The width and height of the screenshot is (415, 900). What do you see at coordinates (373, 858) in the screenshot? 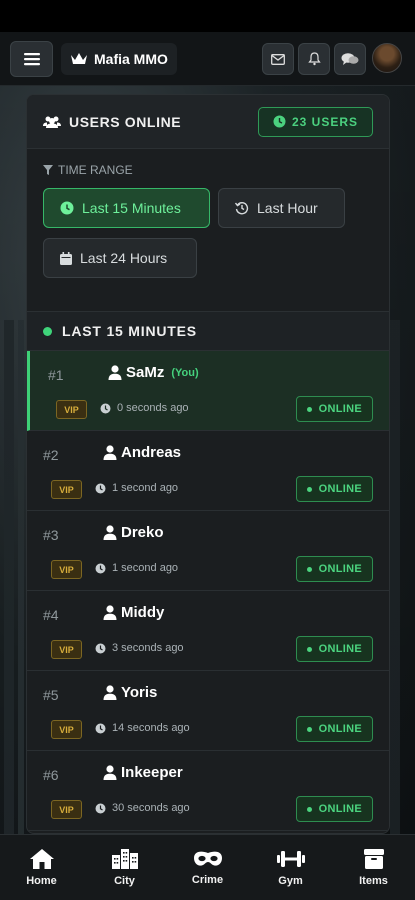
I see `items-box-icon` at bounding box center [373, 858].